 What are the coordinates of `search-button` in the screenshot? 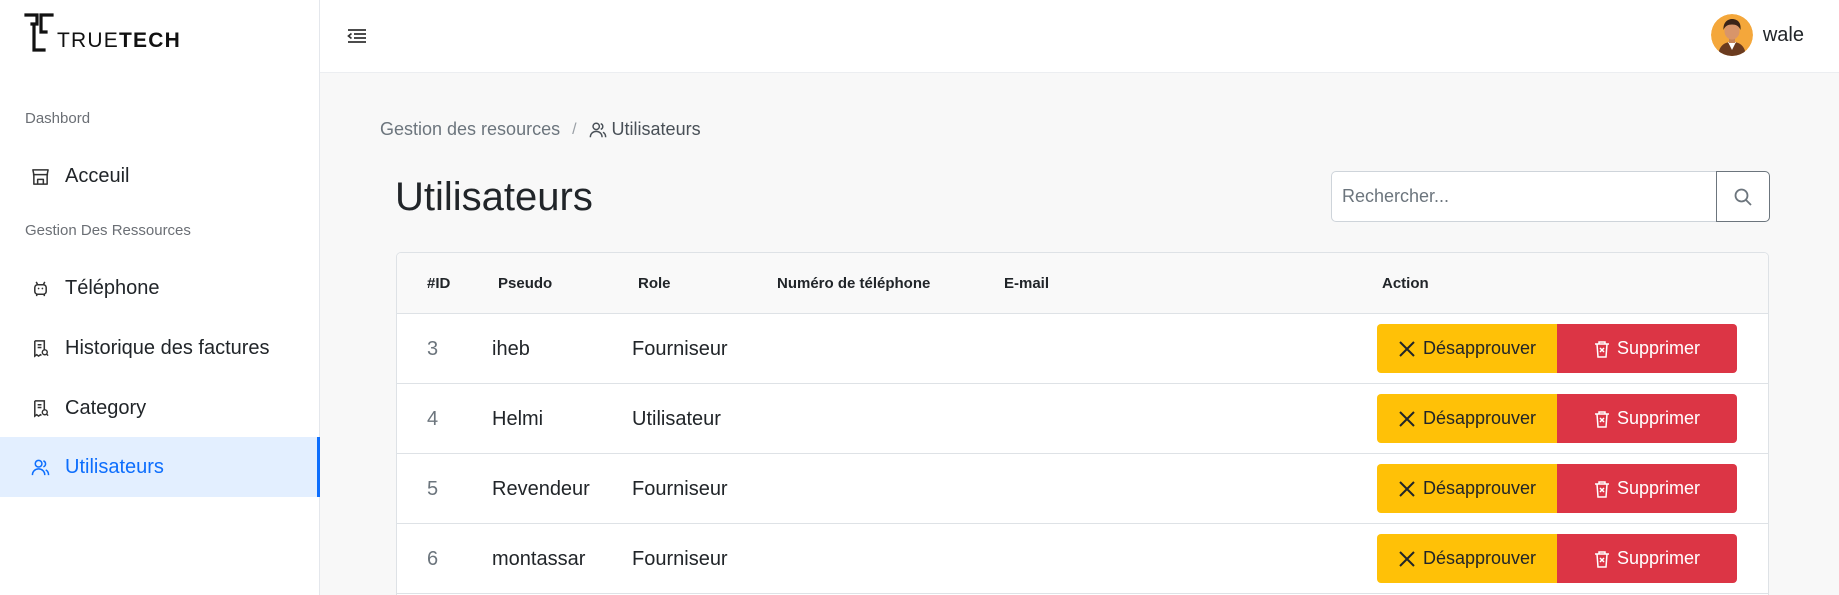 It's located at (1743, 196).